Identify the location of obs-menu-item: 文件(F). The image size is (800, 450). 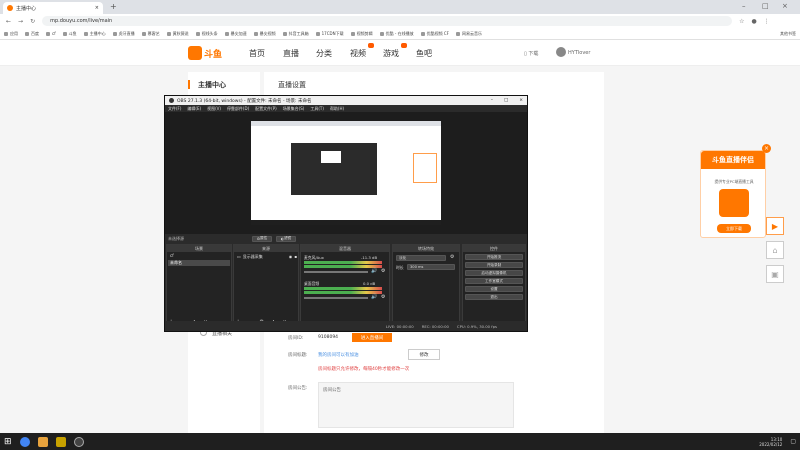
(174, 109).